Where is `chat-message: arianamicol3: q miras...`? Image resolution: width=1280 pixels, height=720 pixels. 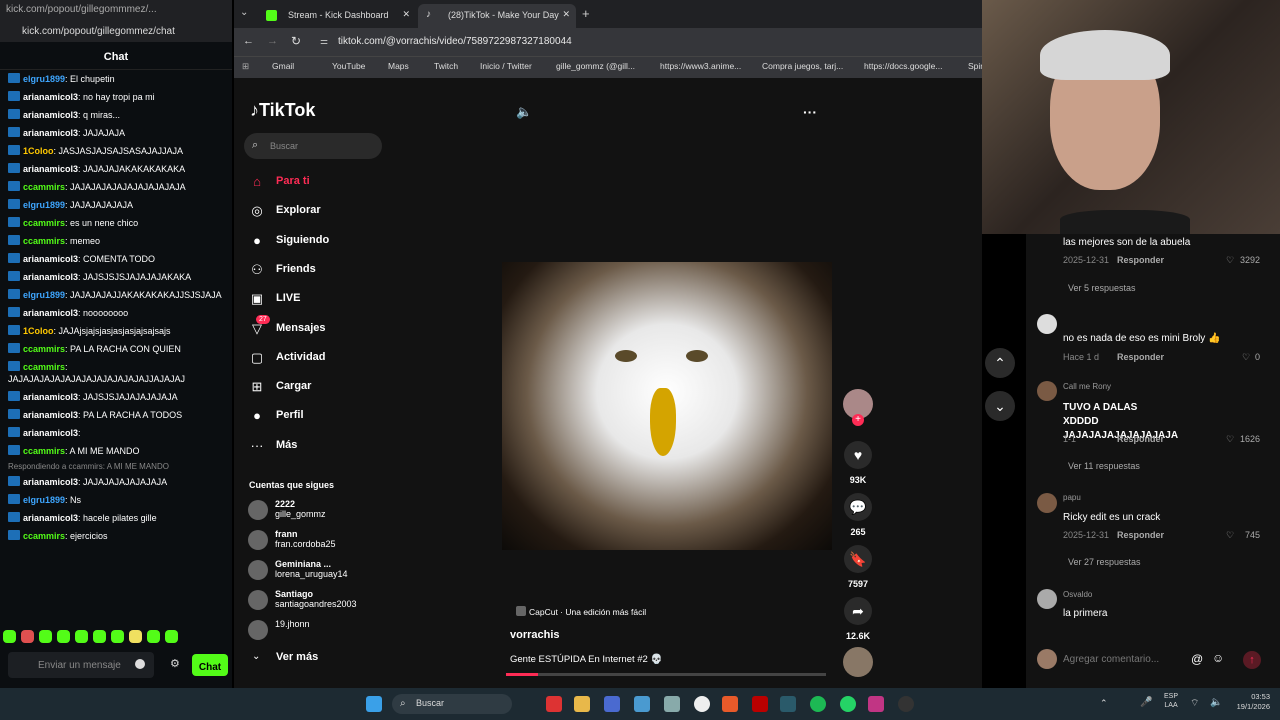
chat-message: arianamicol3: q miras... is located at coordinates (116, 115).